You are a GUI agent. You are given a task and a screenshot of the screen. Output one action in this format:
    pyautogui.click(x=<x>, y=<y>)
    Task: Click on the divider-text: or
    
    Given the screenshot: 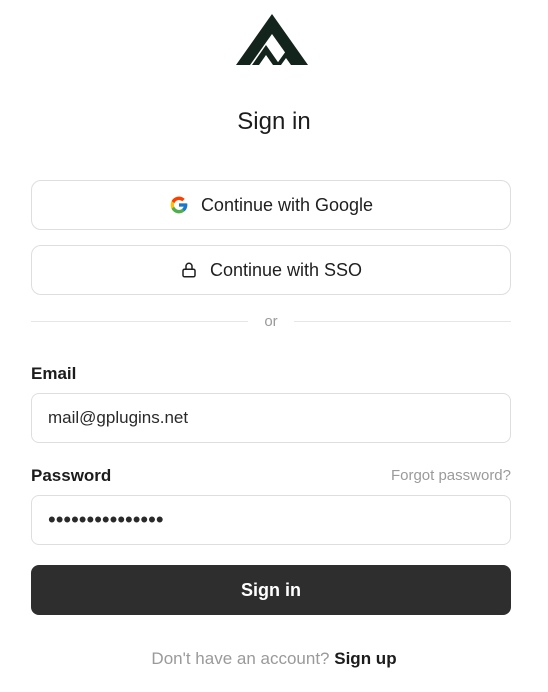 What is the action you would take?
    pyautogui.click(x=271, y=321)
    